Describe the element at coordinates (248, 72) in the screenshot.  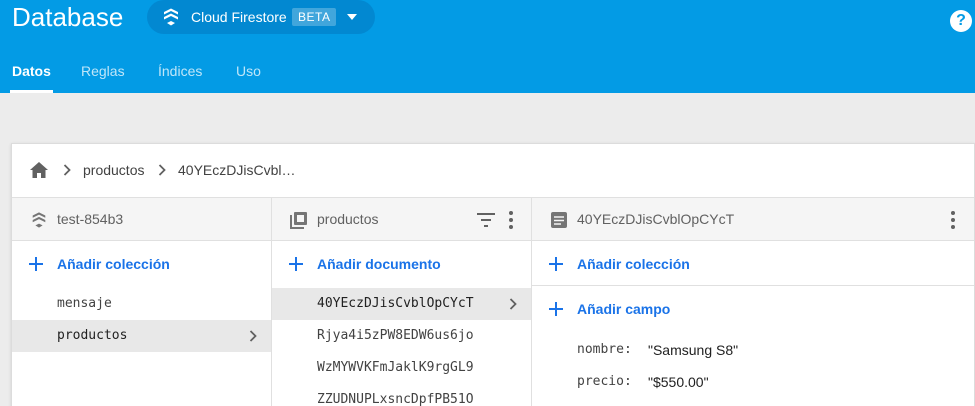
I see `tab-uso: Uso` at that location.